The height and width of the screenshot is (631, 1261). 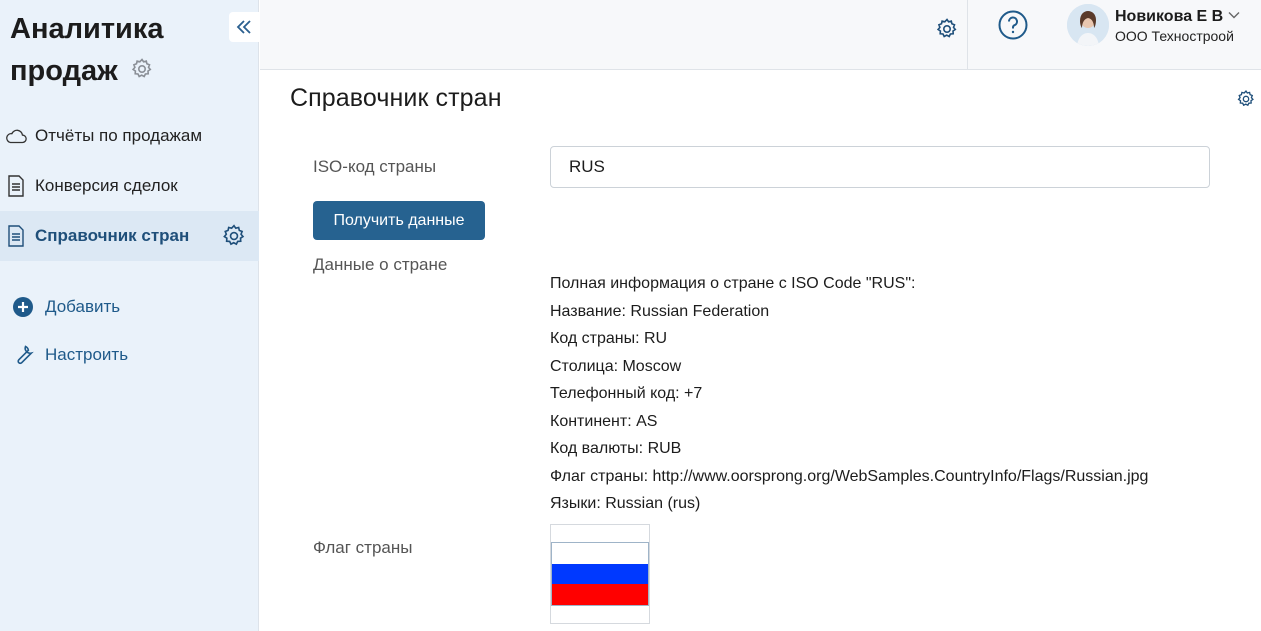 What do you see at coordinates (609, 338) in the screenshot?
I see `info-line: Код страны: RU` at bounding box center [609, 338].